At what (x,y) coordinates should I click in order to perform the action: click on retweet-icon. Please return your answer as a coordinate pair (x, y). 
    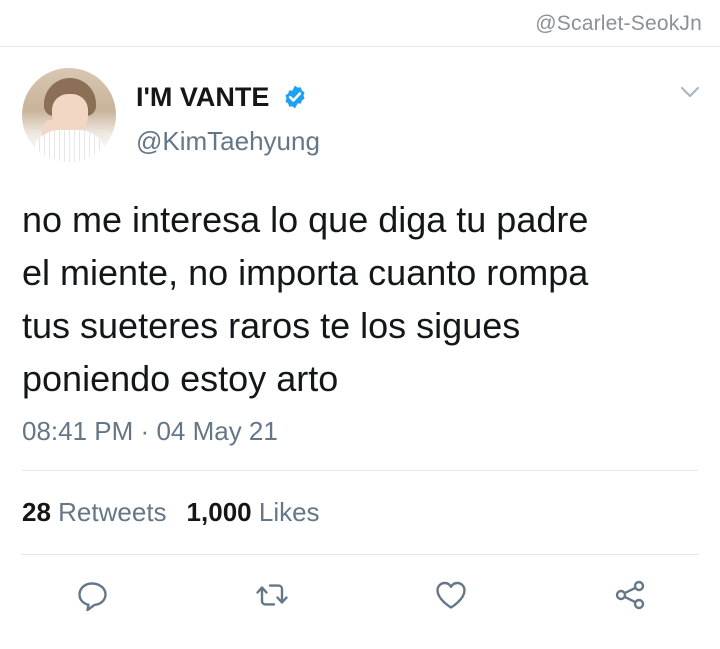
    Looking at the image, I should click on (272, 595).